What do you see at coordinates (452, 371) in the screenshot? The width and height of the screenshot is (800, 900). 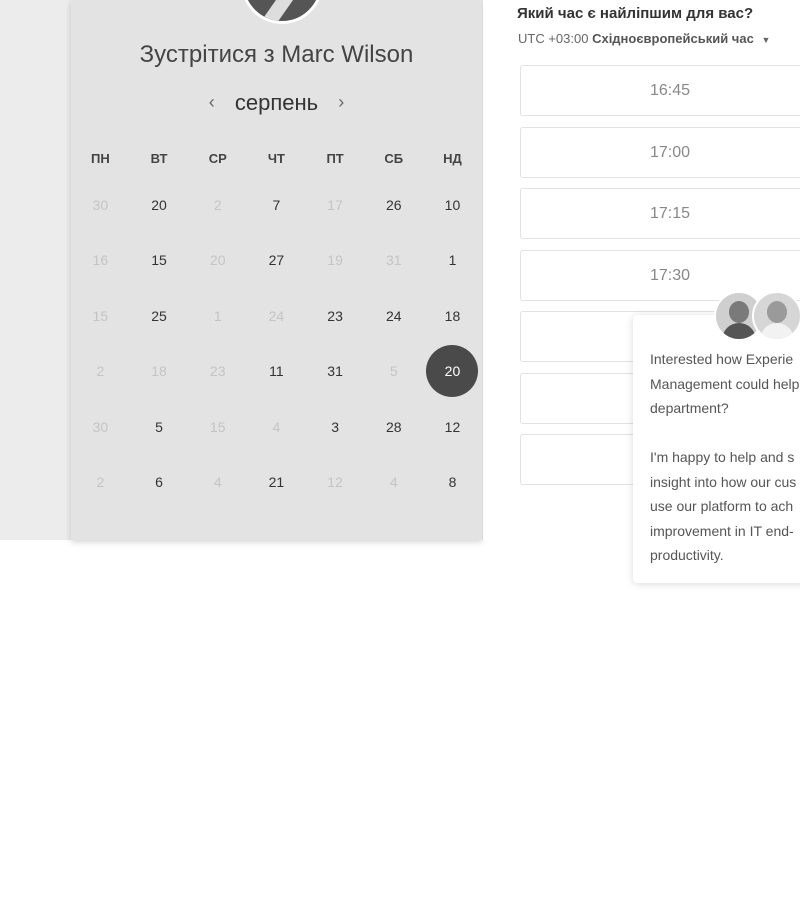 I see `calendar-day-selected: 20` at bounding box center [452, 371].